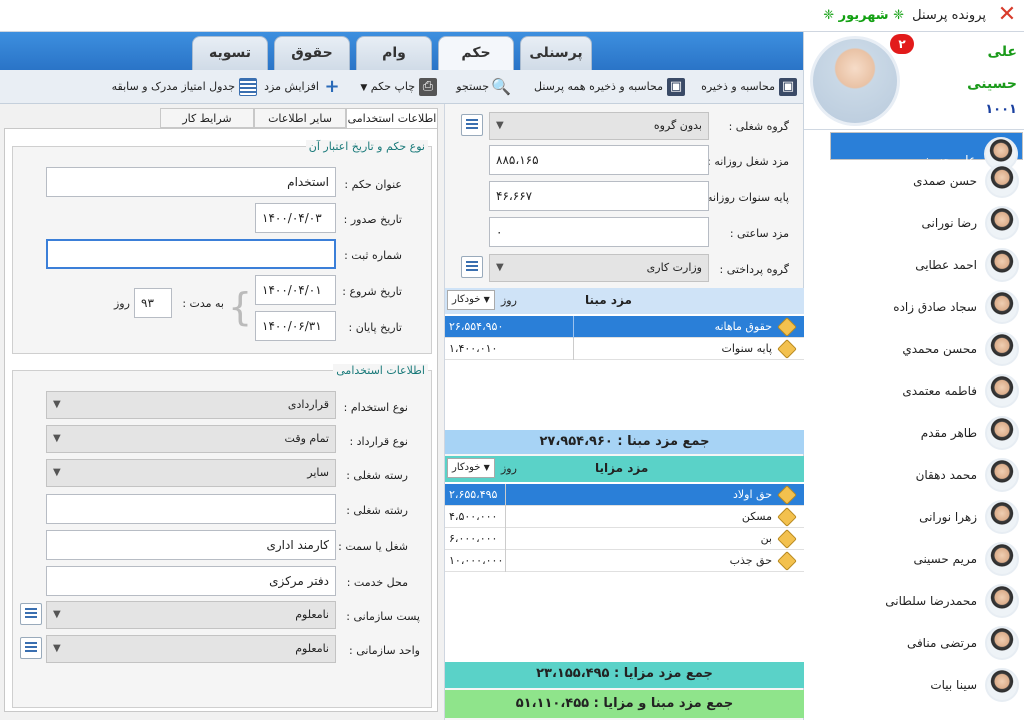  I want to click on job-category-label: رسته شغلی :, so click(377, 475).